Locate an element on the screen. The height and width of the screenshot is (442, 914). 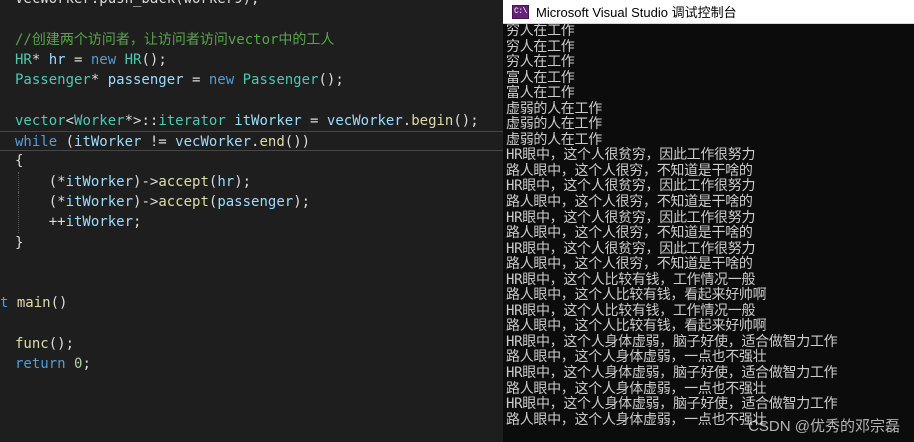
console-titlebar: C:\ Microsoft Visual Studio 调试控制台 is located at coordinates (708, 12).